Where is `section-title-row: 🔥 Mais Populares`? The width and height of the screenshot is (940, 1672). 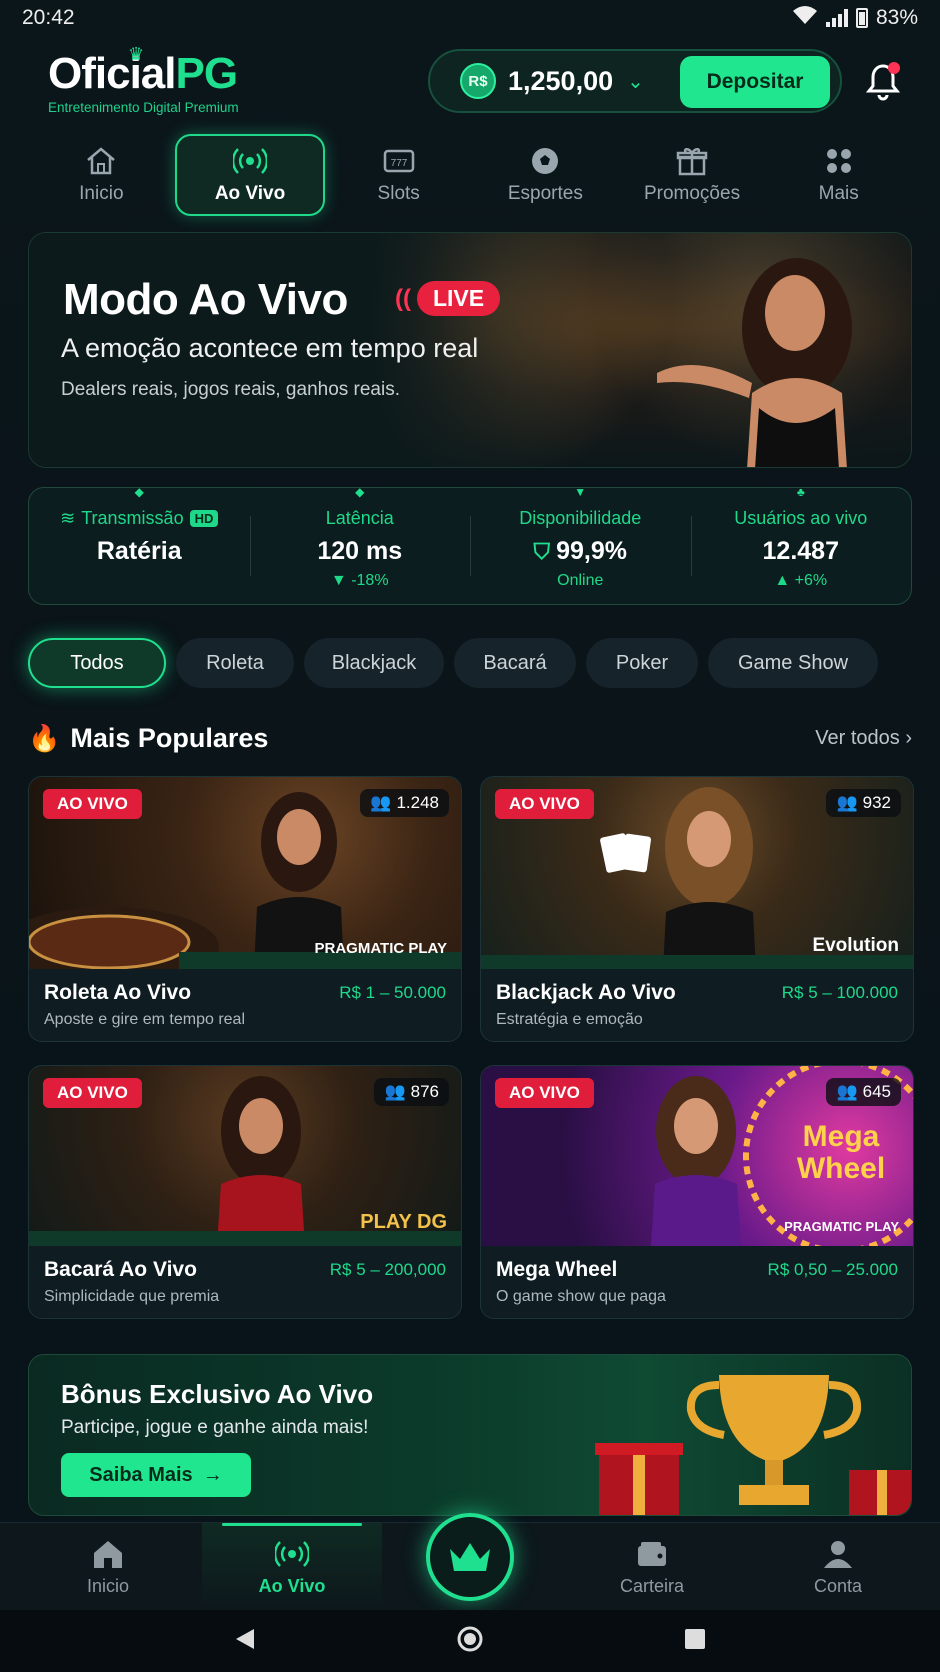 section-title-row: 🔥 Mais Populares is located at coordinates (148, 738).